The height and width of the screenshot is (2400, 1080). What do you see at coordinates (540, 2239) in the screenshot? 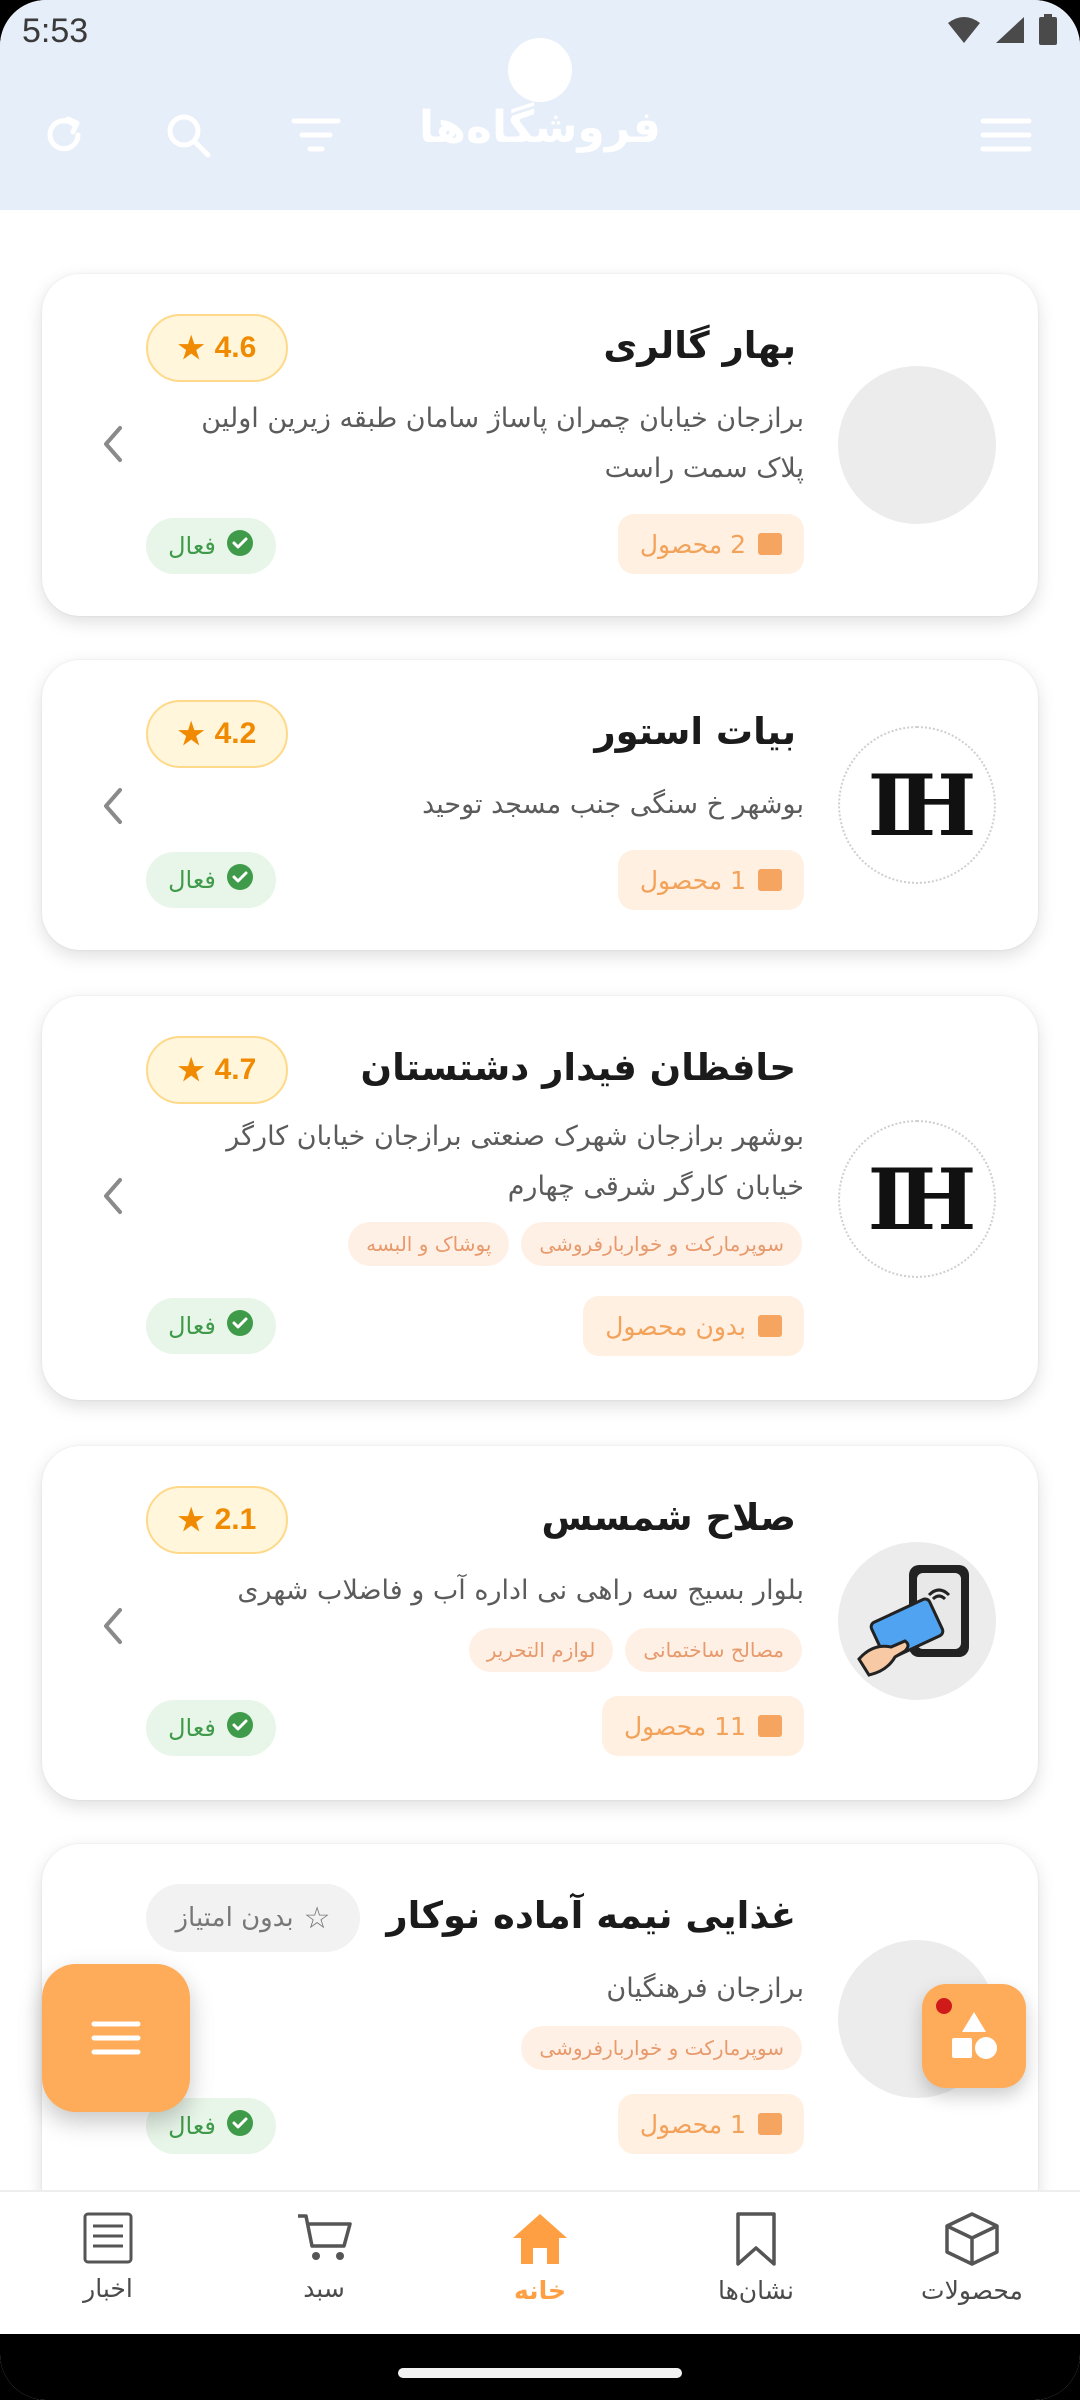
I see `home-icon` at bounding box center [540, 2239].